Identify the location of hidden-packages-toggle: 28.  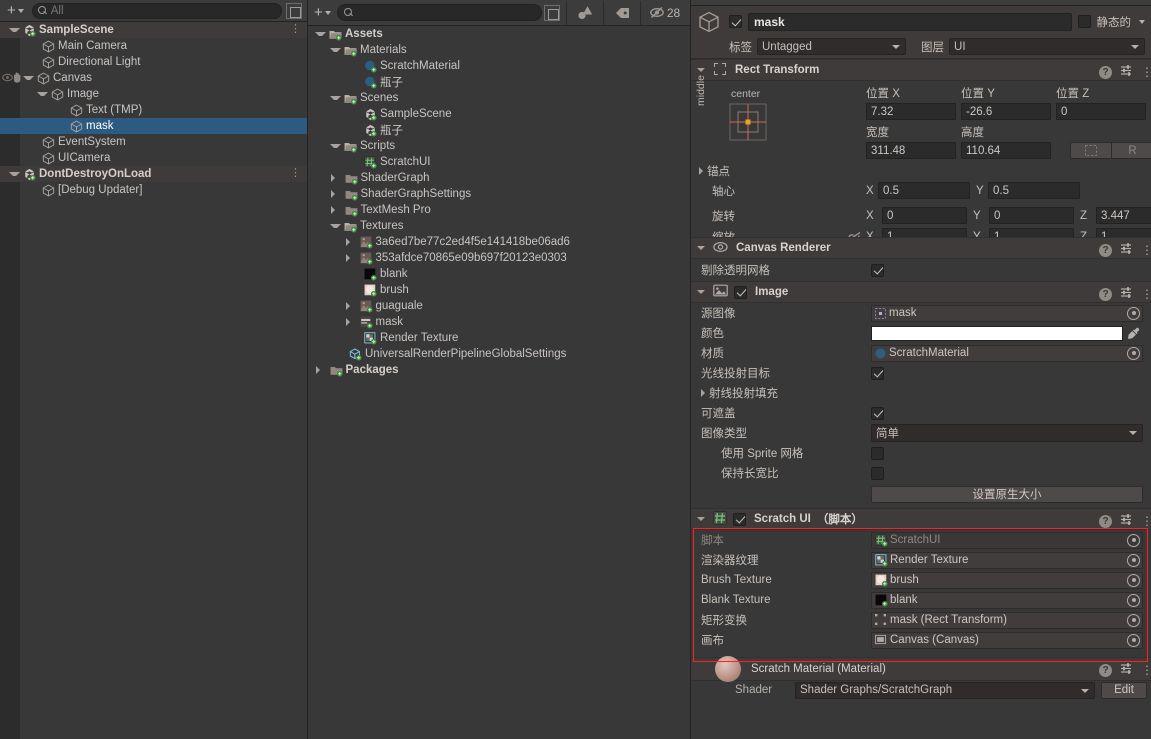
(664, 12).